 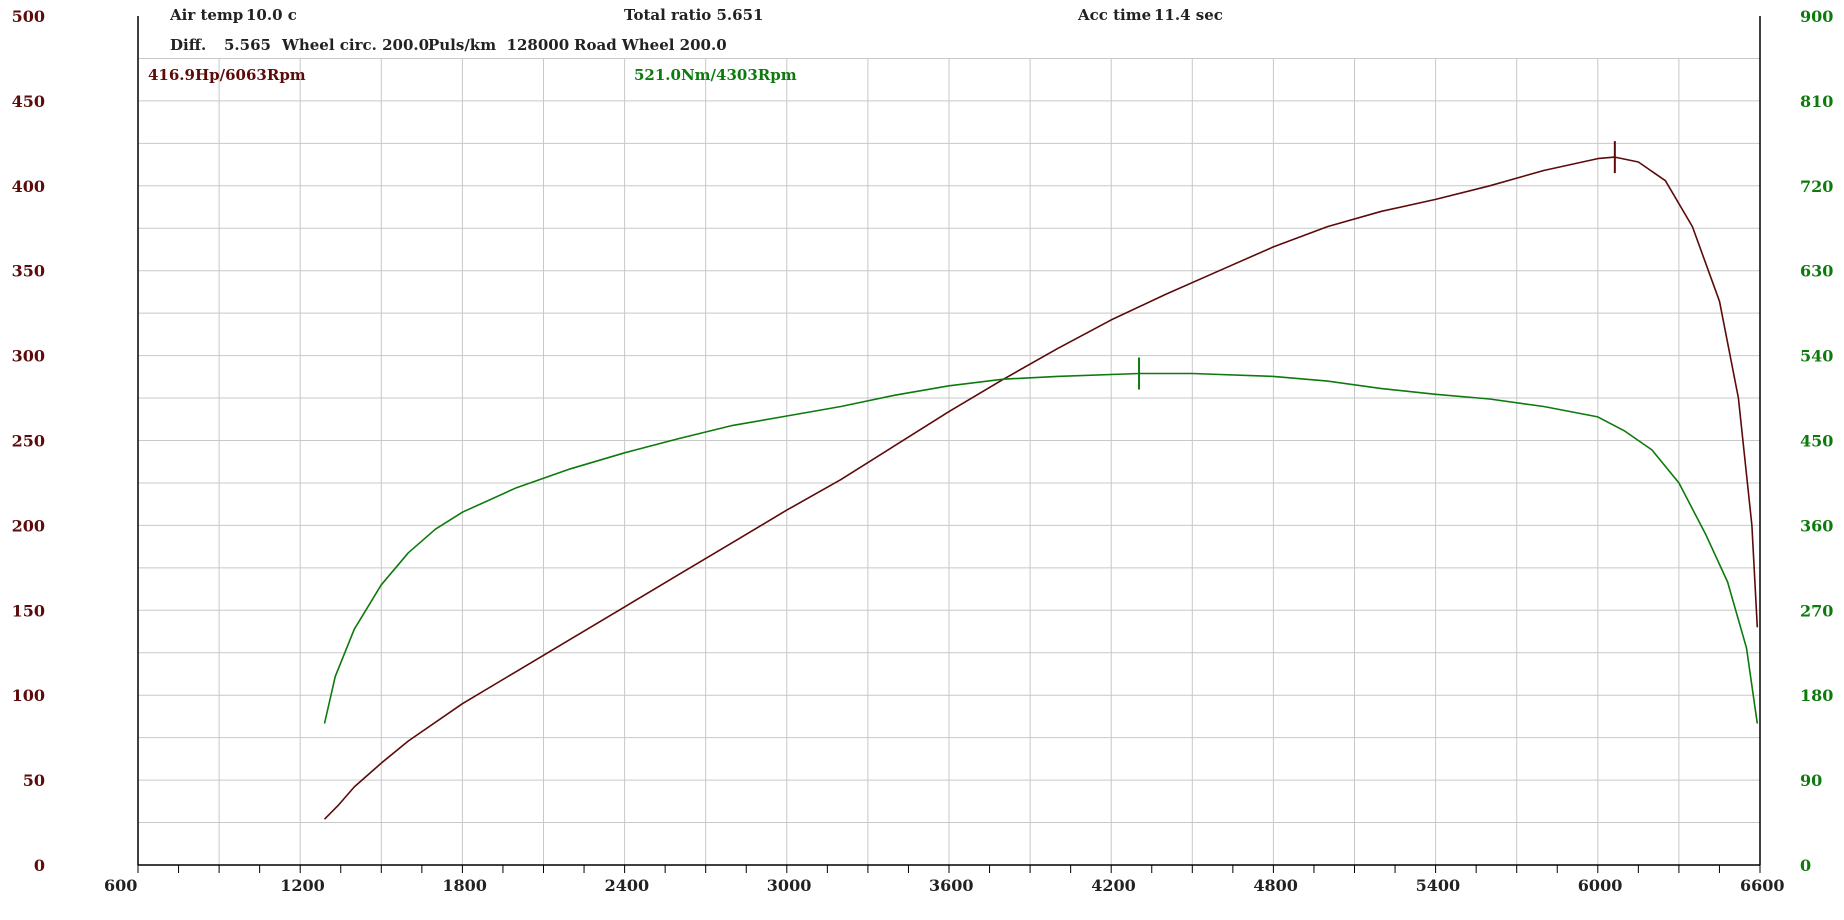 I want to click on x-tick-label: 6600, so click(x=1762, y=885).